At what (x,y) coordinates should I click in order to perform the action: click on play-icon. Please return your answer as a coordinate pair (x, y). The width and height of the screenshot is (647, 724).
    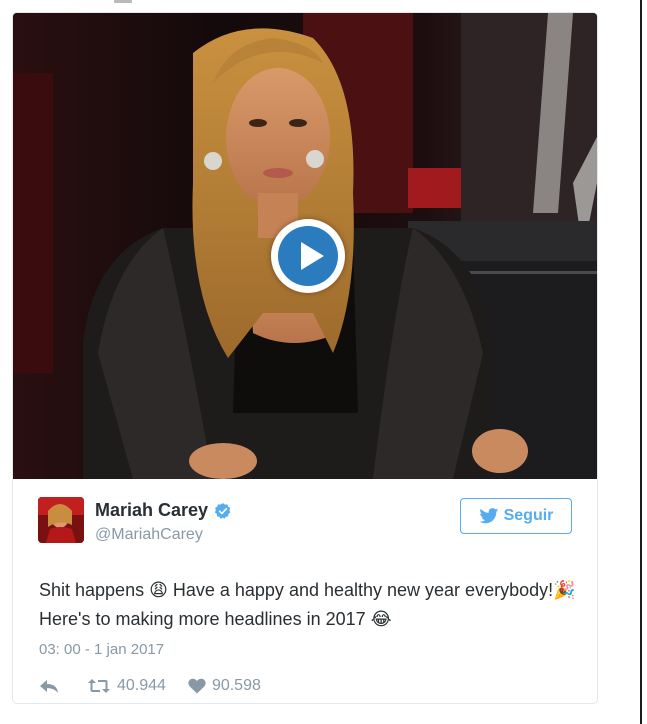
    Looking at the image, I should click on (312, 256).